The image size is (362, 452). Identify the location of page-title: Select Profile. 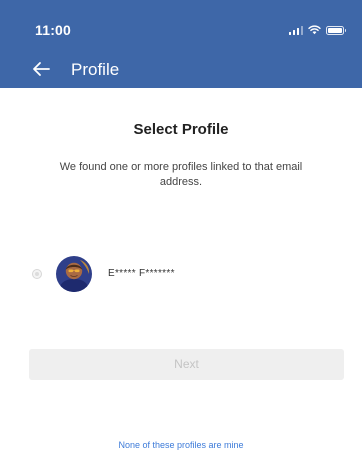
(181, 129).